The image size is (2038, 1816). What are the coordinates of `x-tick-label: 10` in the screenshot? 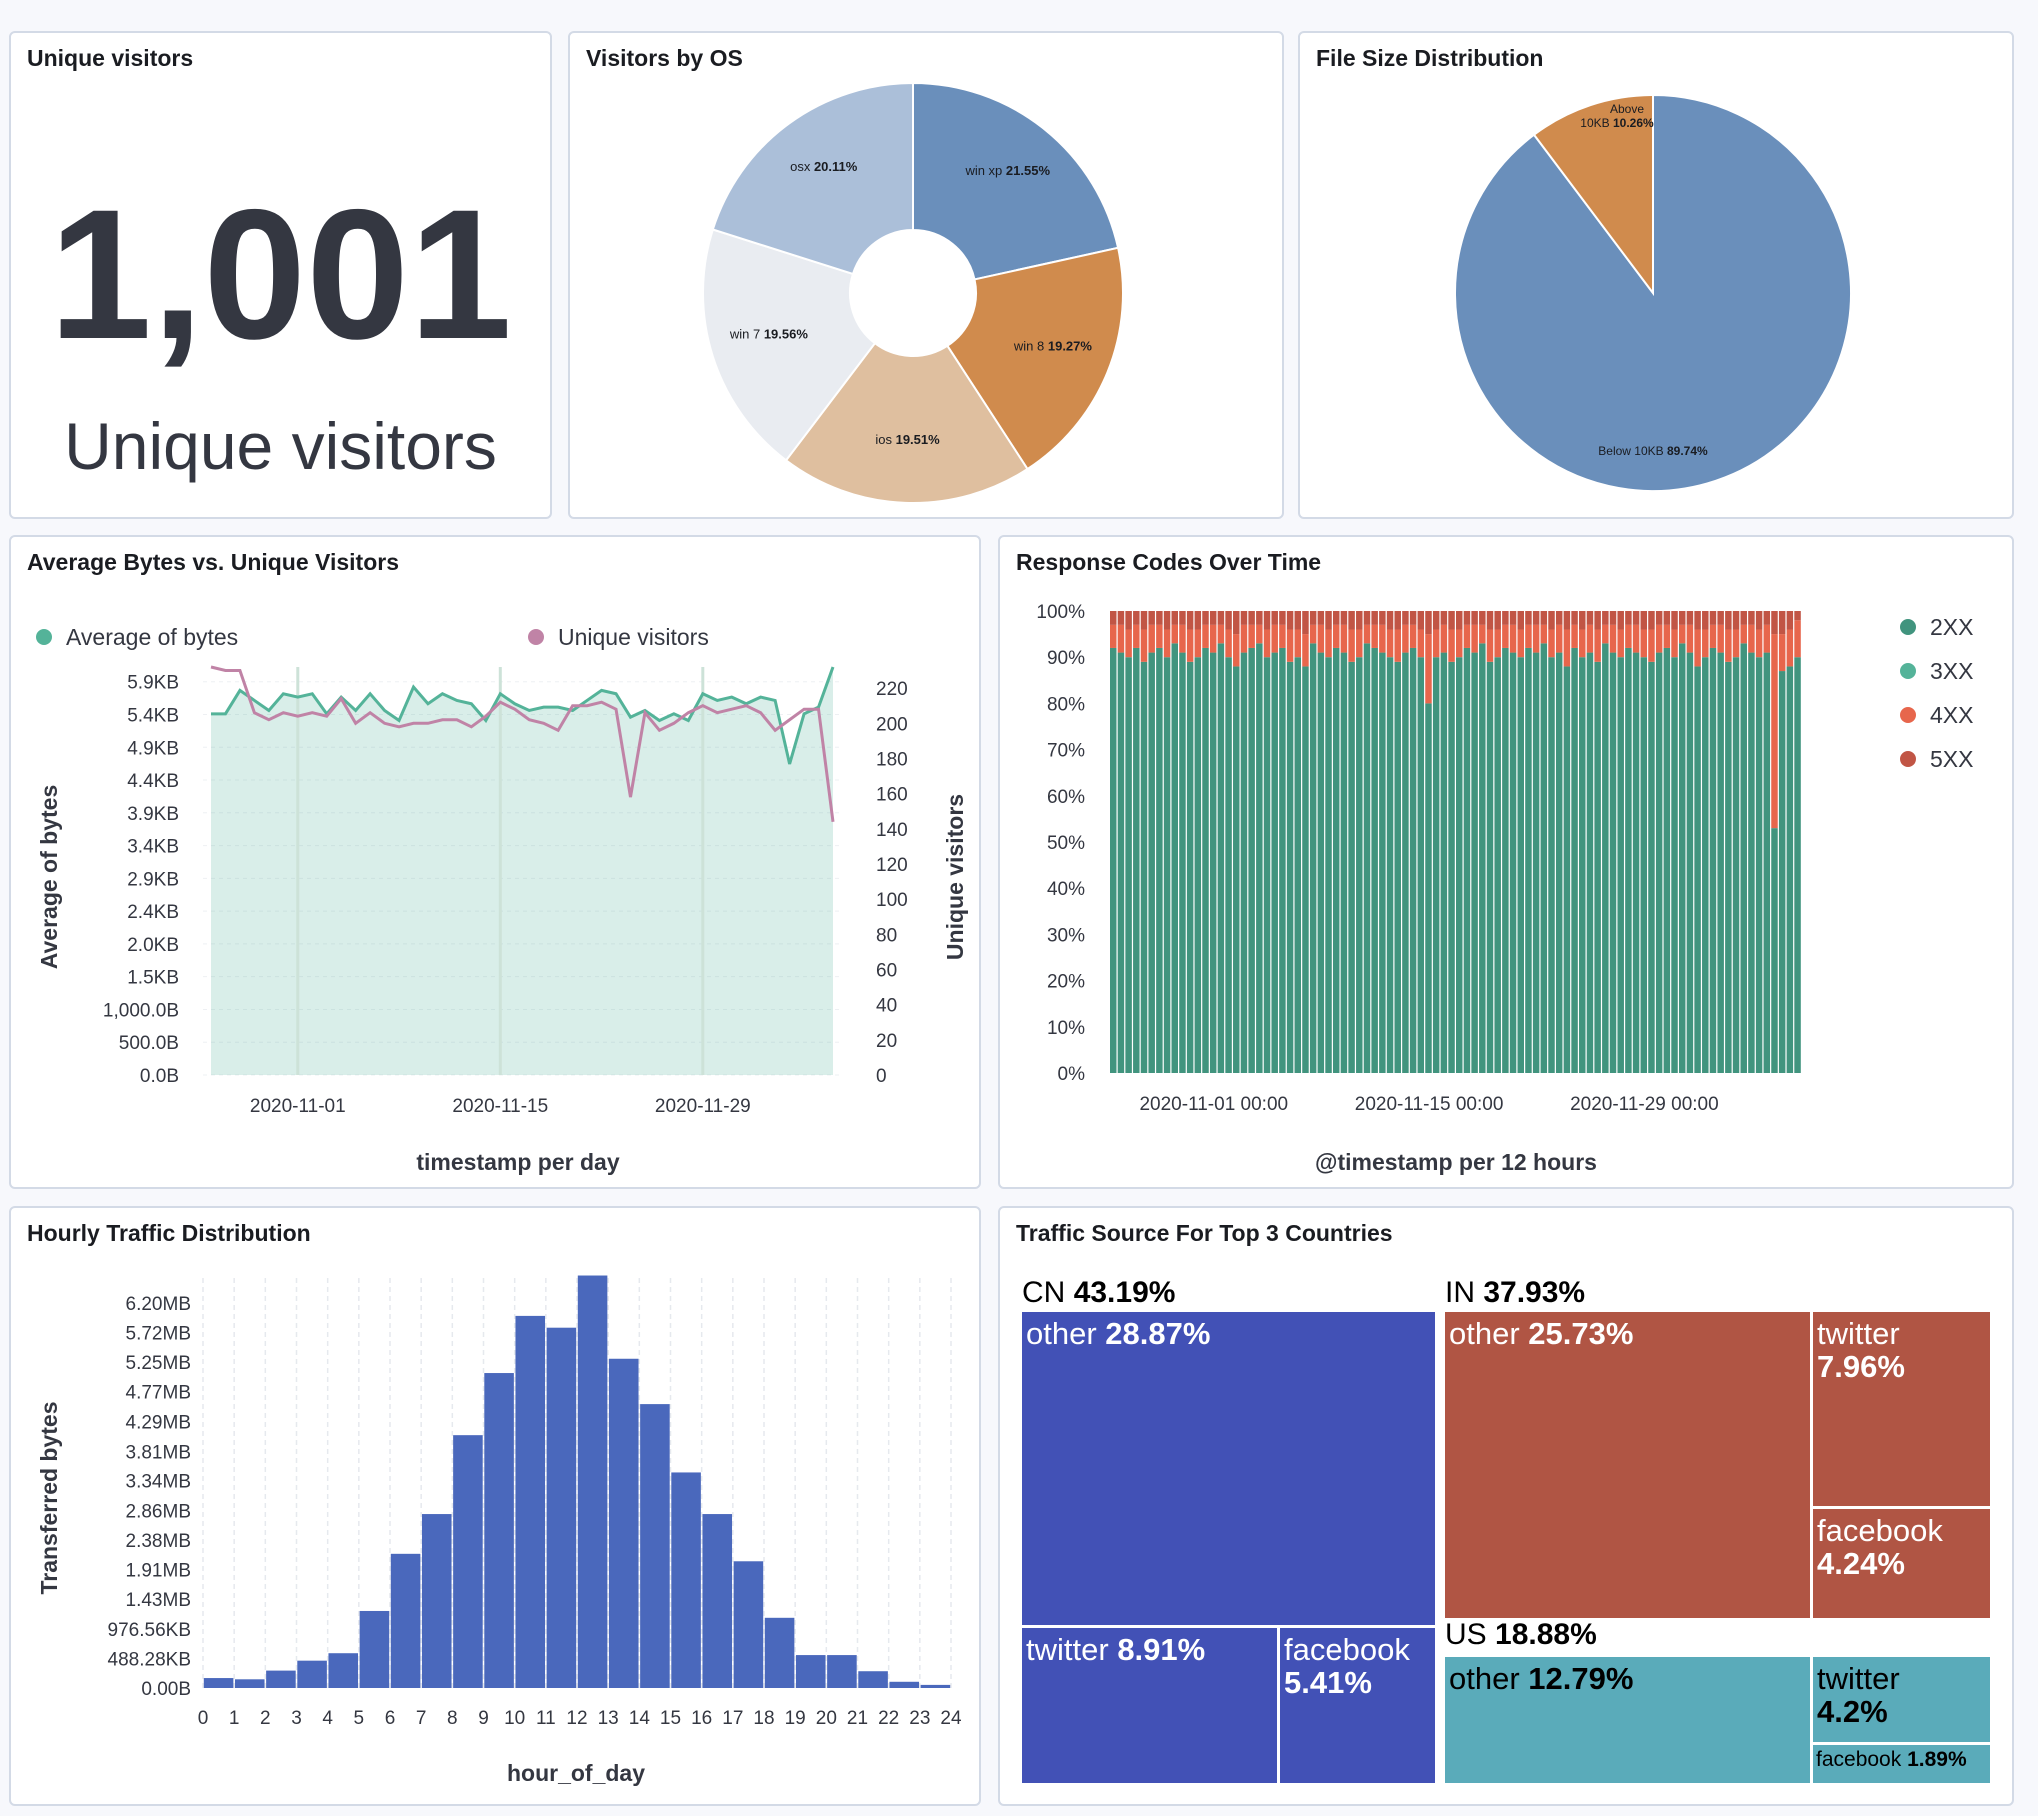 It's located at (514, 1718).